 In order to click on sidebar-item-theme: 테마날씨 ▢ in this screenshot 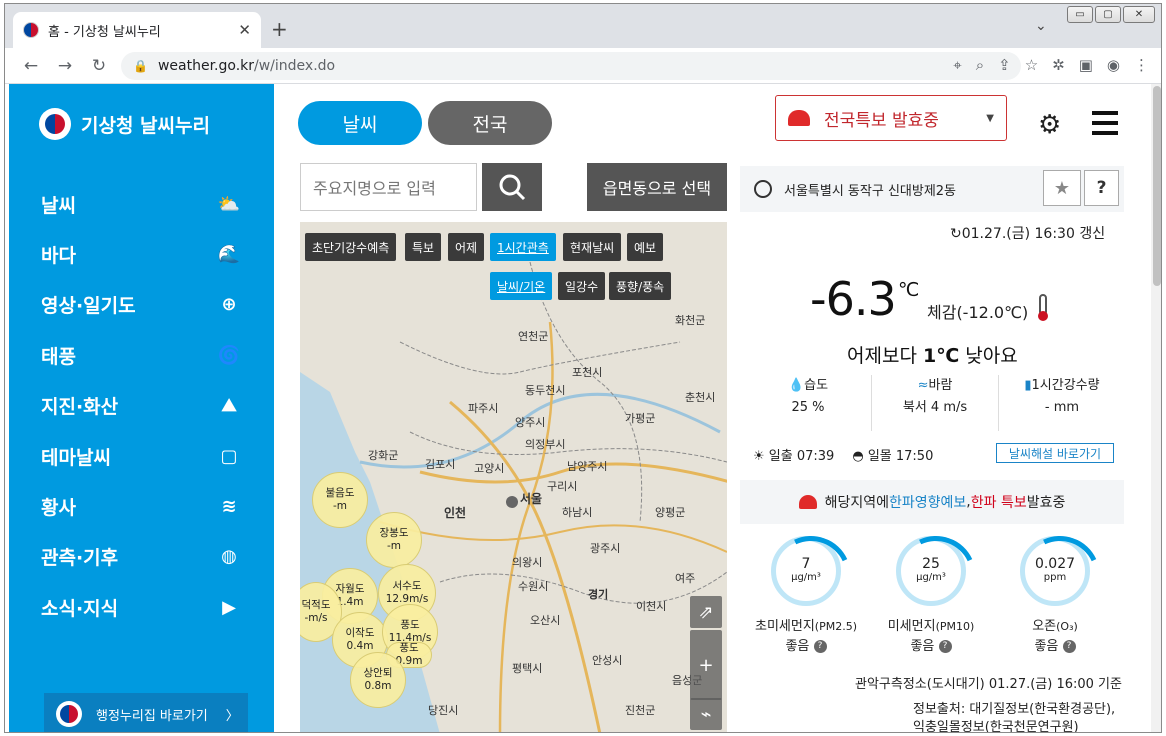, I will do `click(141, 456)`.